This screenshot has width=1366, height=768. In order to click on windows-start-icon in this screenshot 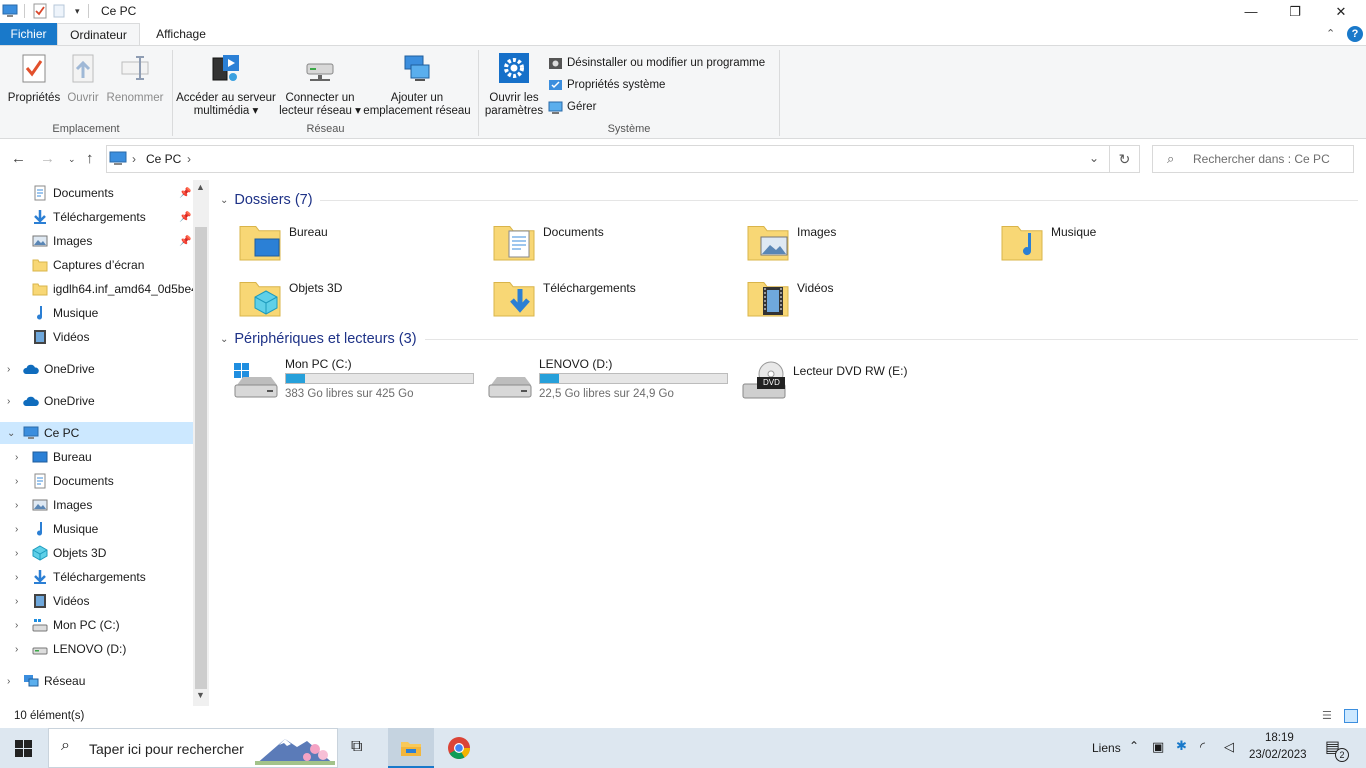, I will do `click(23, 748)`.